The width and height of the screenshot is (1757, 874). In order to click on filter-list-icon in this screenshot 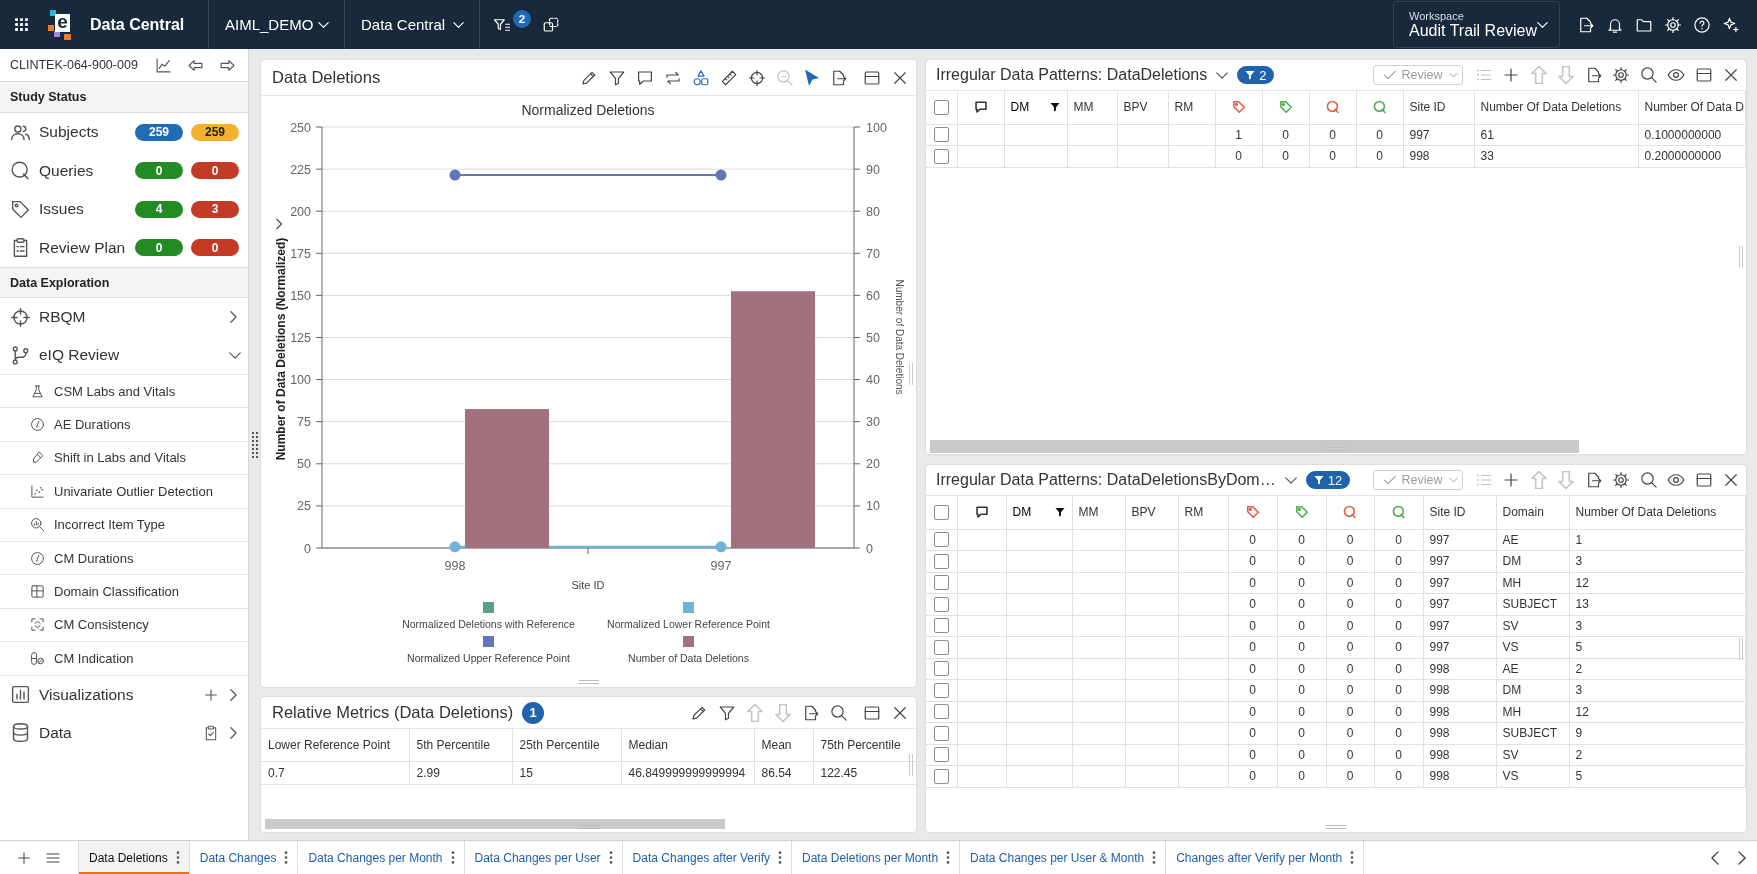, I will do `click(502, 25)`.